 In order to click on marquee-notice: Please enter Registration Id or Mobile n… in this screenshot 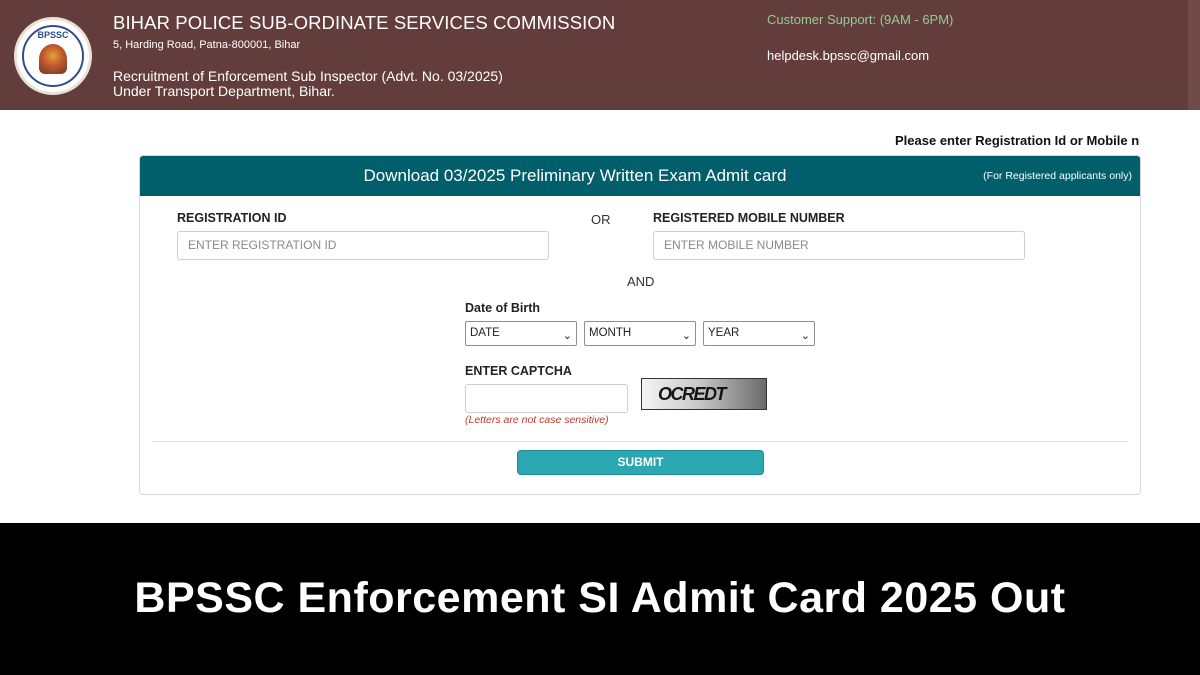, I will do `click(1017, 140)`.